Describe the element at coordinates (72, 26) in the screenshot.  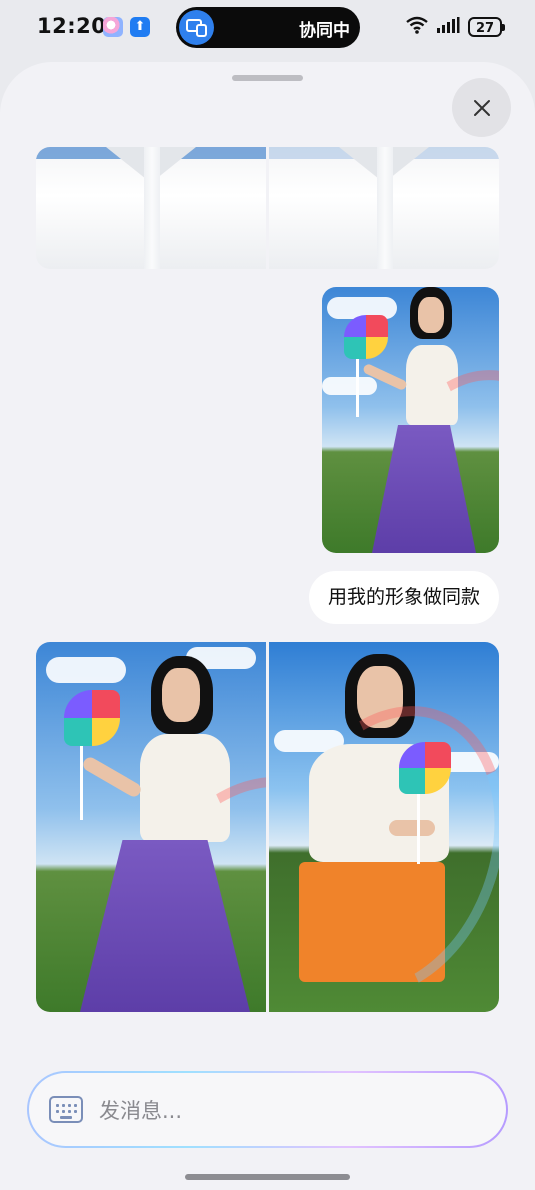
I see `status-time: 12:20` at that location.